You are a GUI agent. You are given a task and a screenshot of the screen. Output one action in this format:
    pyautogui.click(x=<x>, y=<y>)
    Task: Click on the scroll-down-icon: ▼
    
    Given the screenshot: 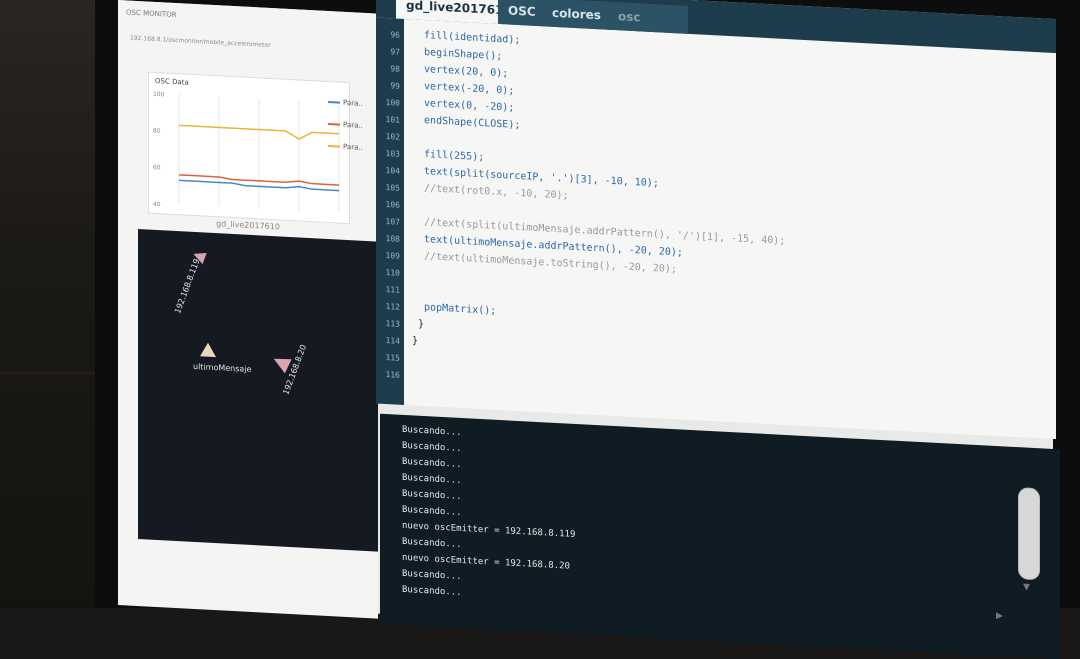 What is the action you would take?
    pyautogui.click(x=1026, y=587)
    